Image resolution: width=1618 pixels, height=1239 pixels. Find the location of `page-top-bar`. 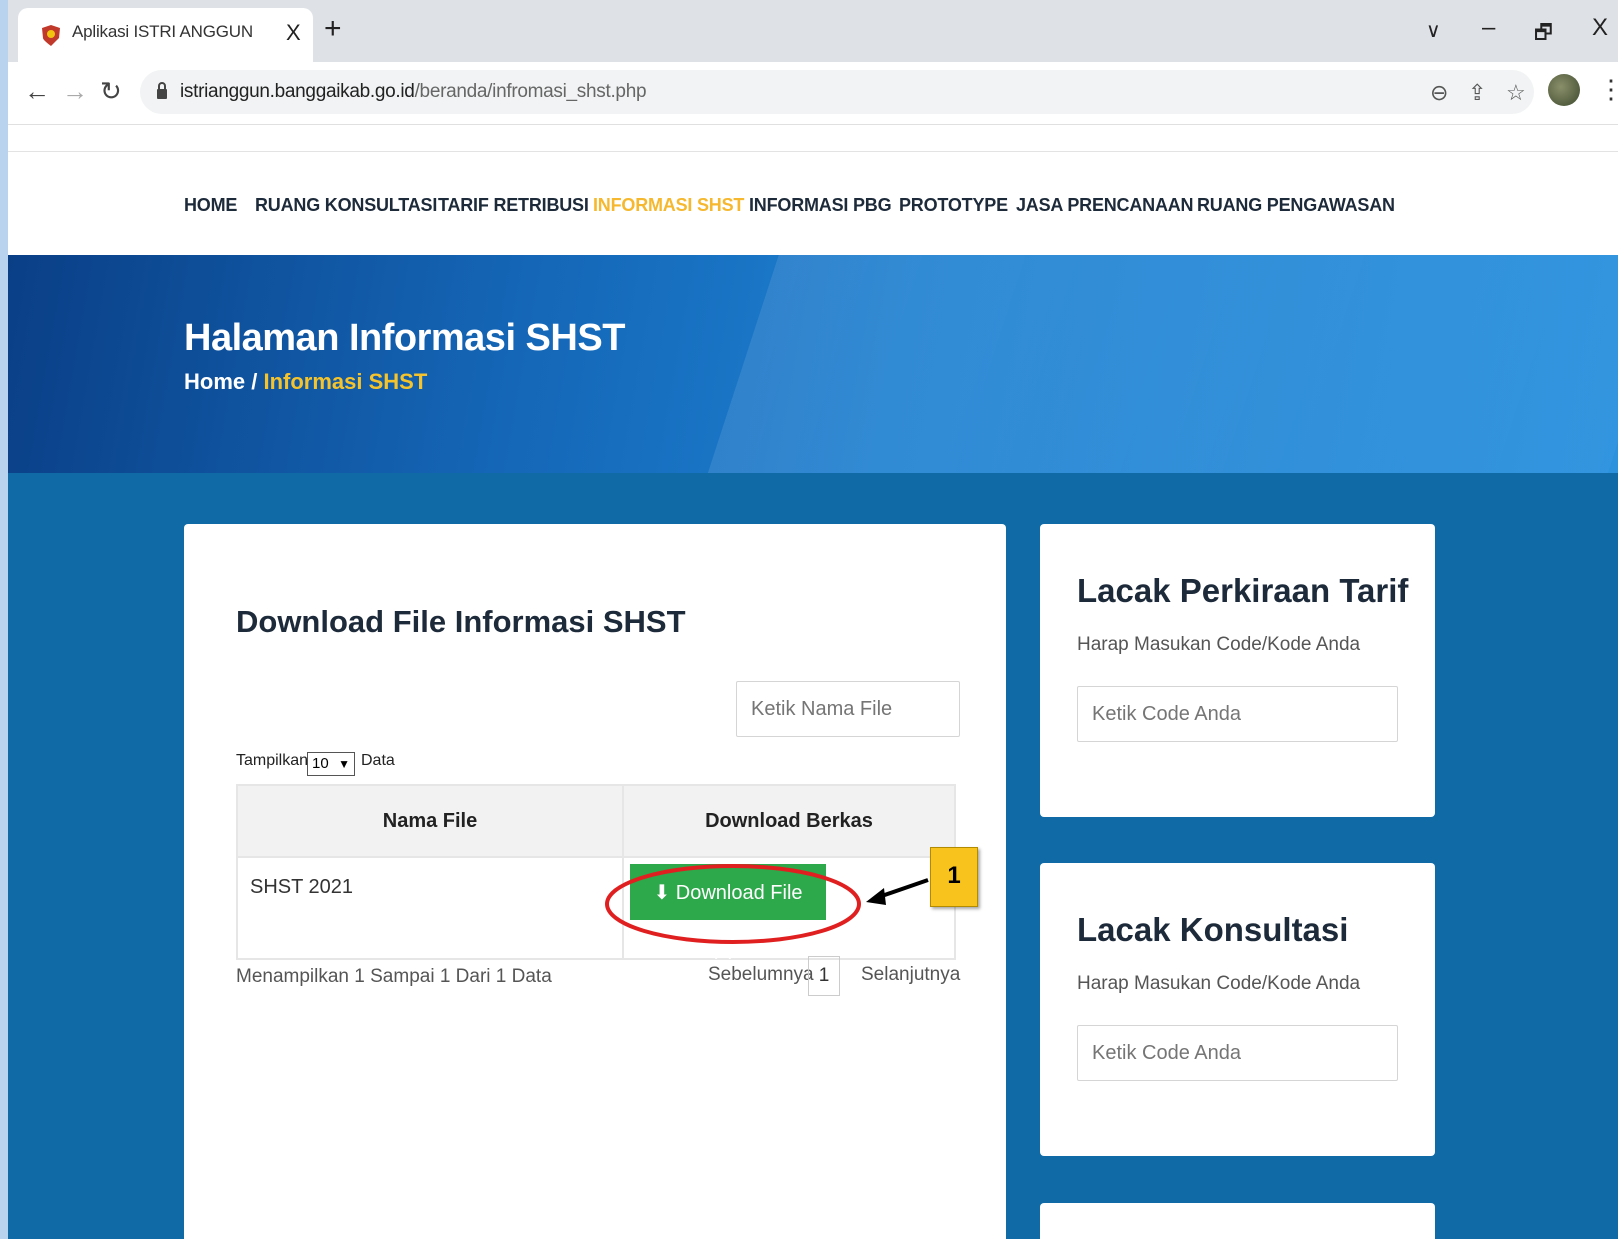

page-top-bar is located at coordinates (813, 138).